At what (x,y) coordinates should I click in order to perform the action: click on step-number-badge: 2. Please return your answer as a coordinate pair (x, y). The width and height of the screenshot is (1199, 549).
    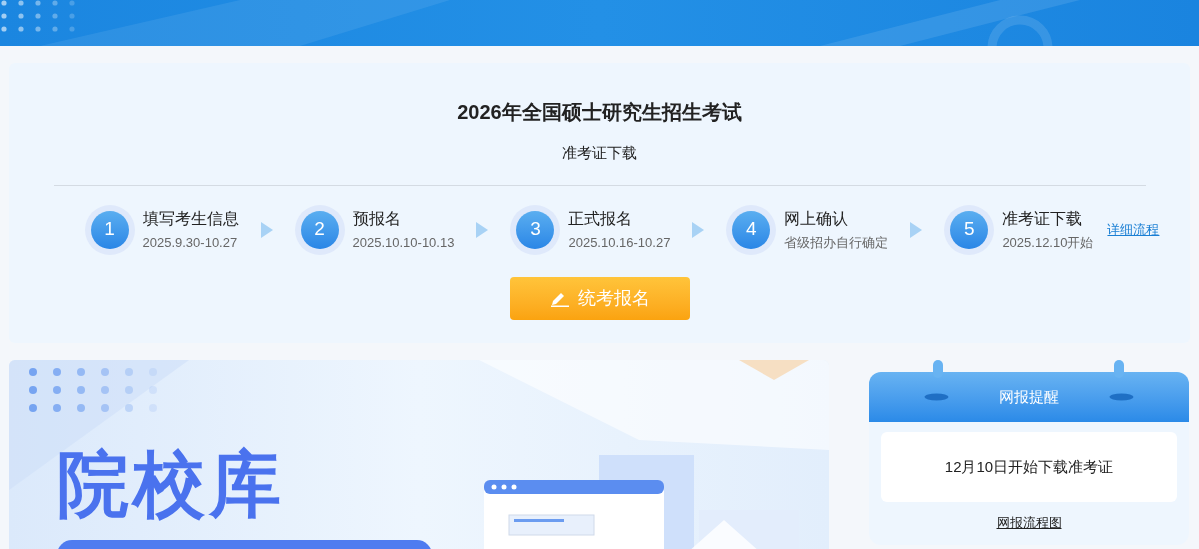
    Looking at the image, I should click on (319, 229).